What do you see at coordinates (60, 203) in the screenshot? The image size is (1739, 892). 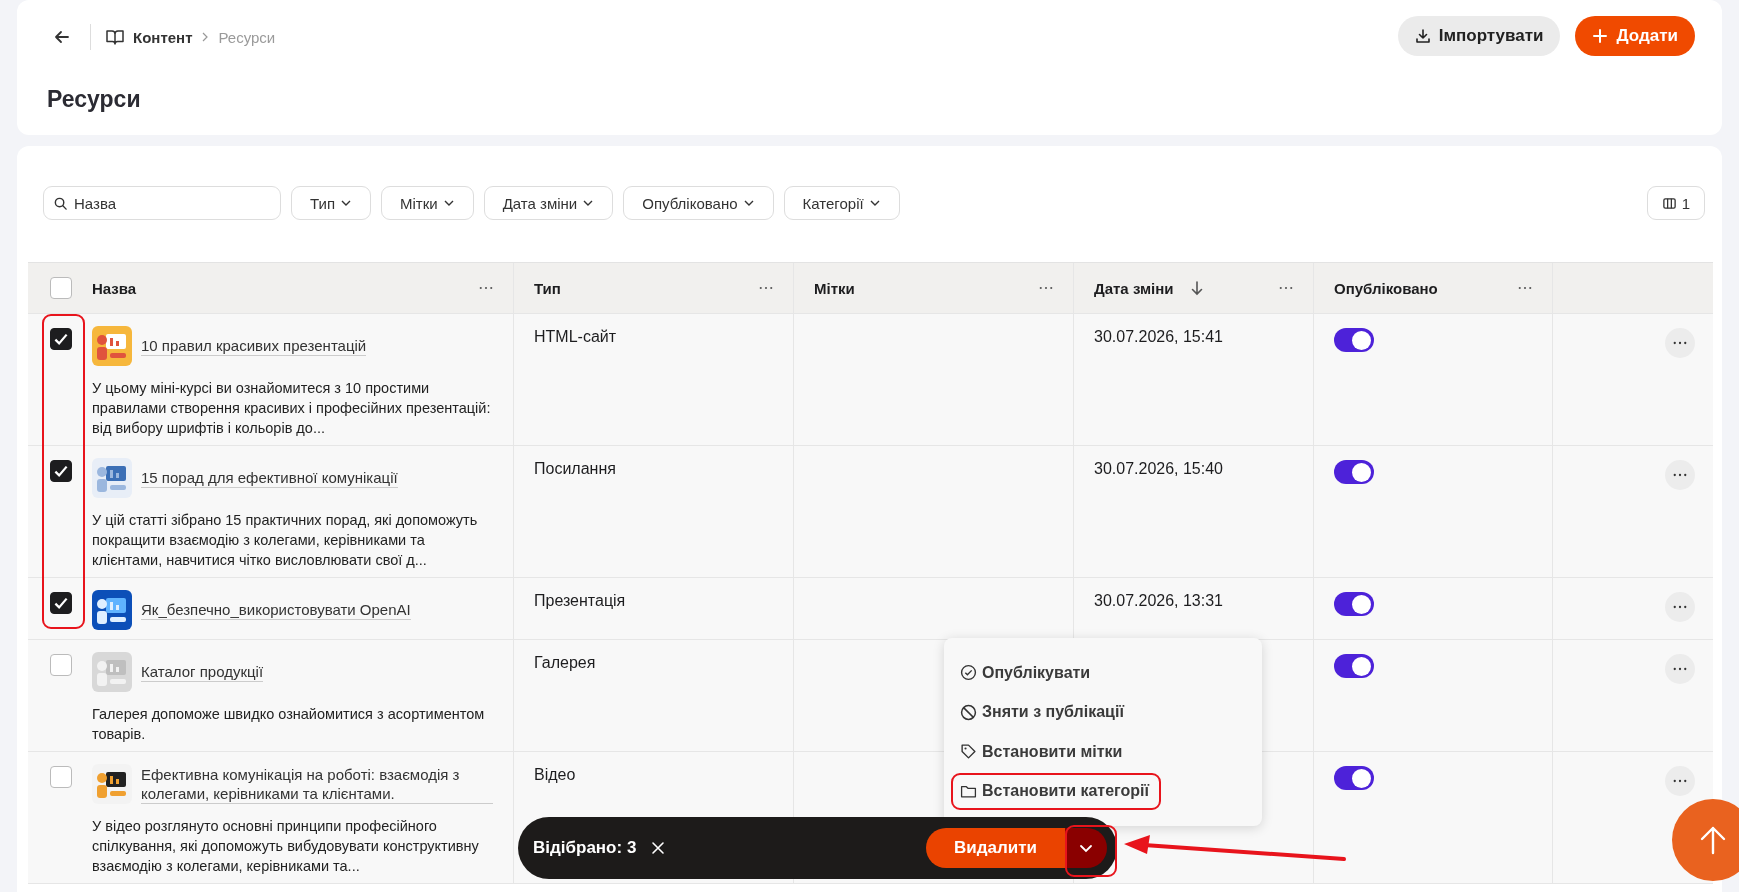 I see `search-icon` at bounding box center [60, 203].